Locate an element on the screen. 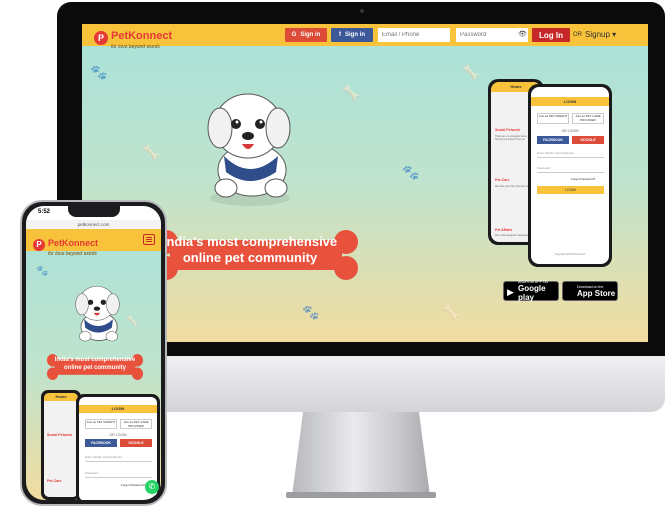 This screenshot has width=667, height=512. forgot-password-link: Forgot Password? is located at coordinates (583, 179).